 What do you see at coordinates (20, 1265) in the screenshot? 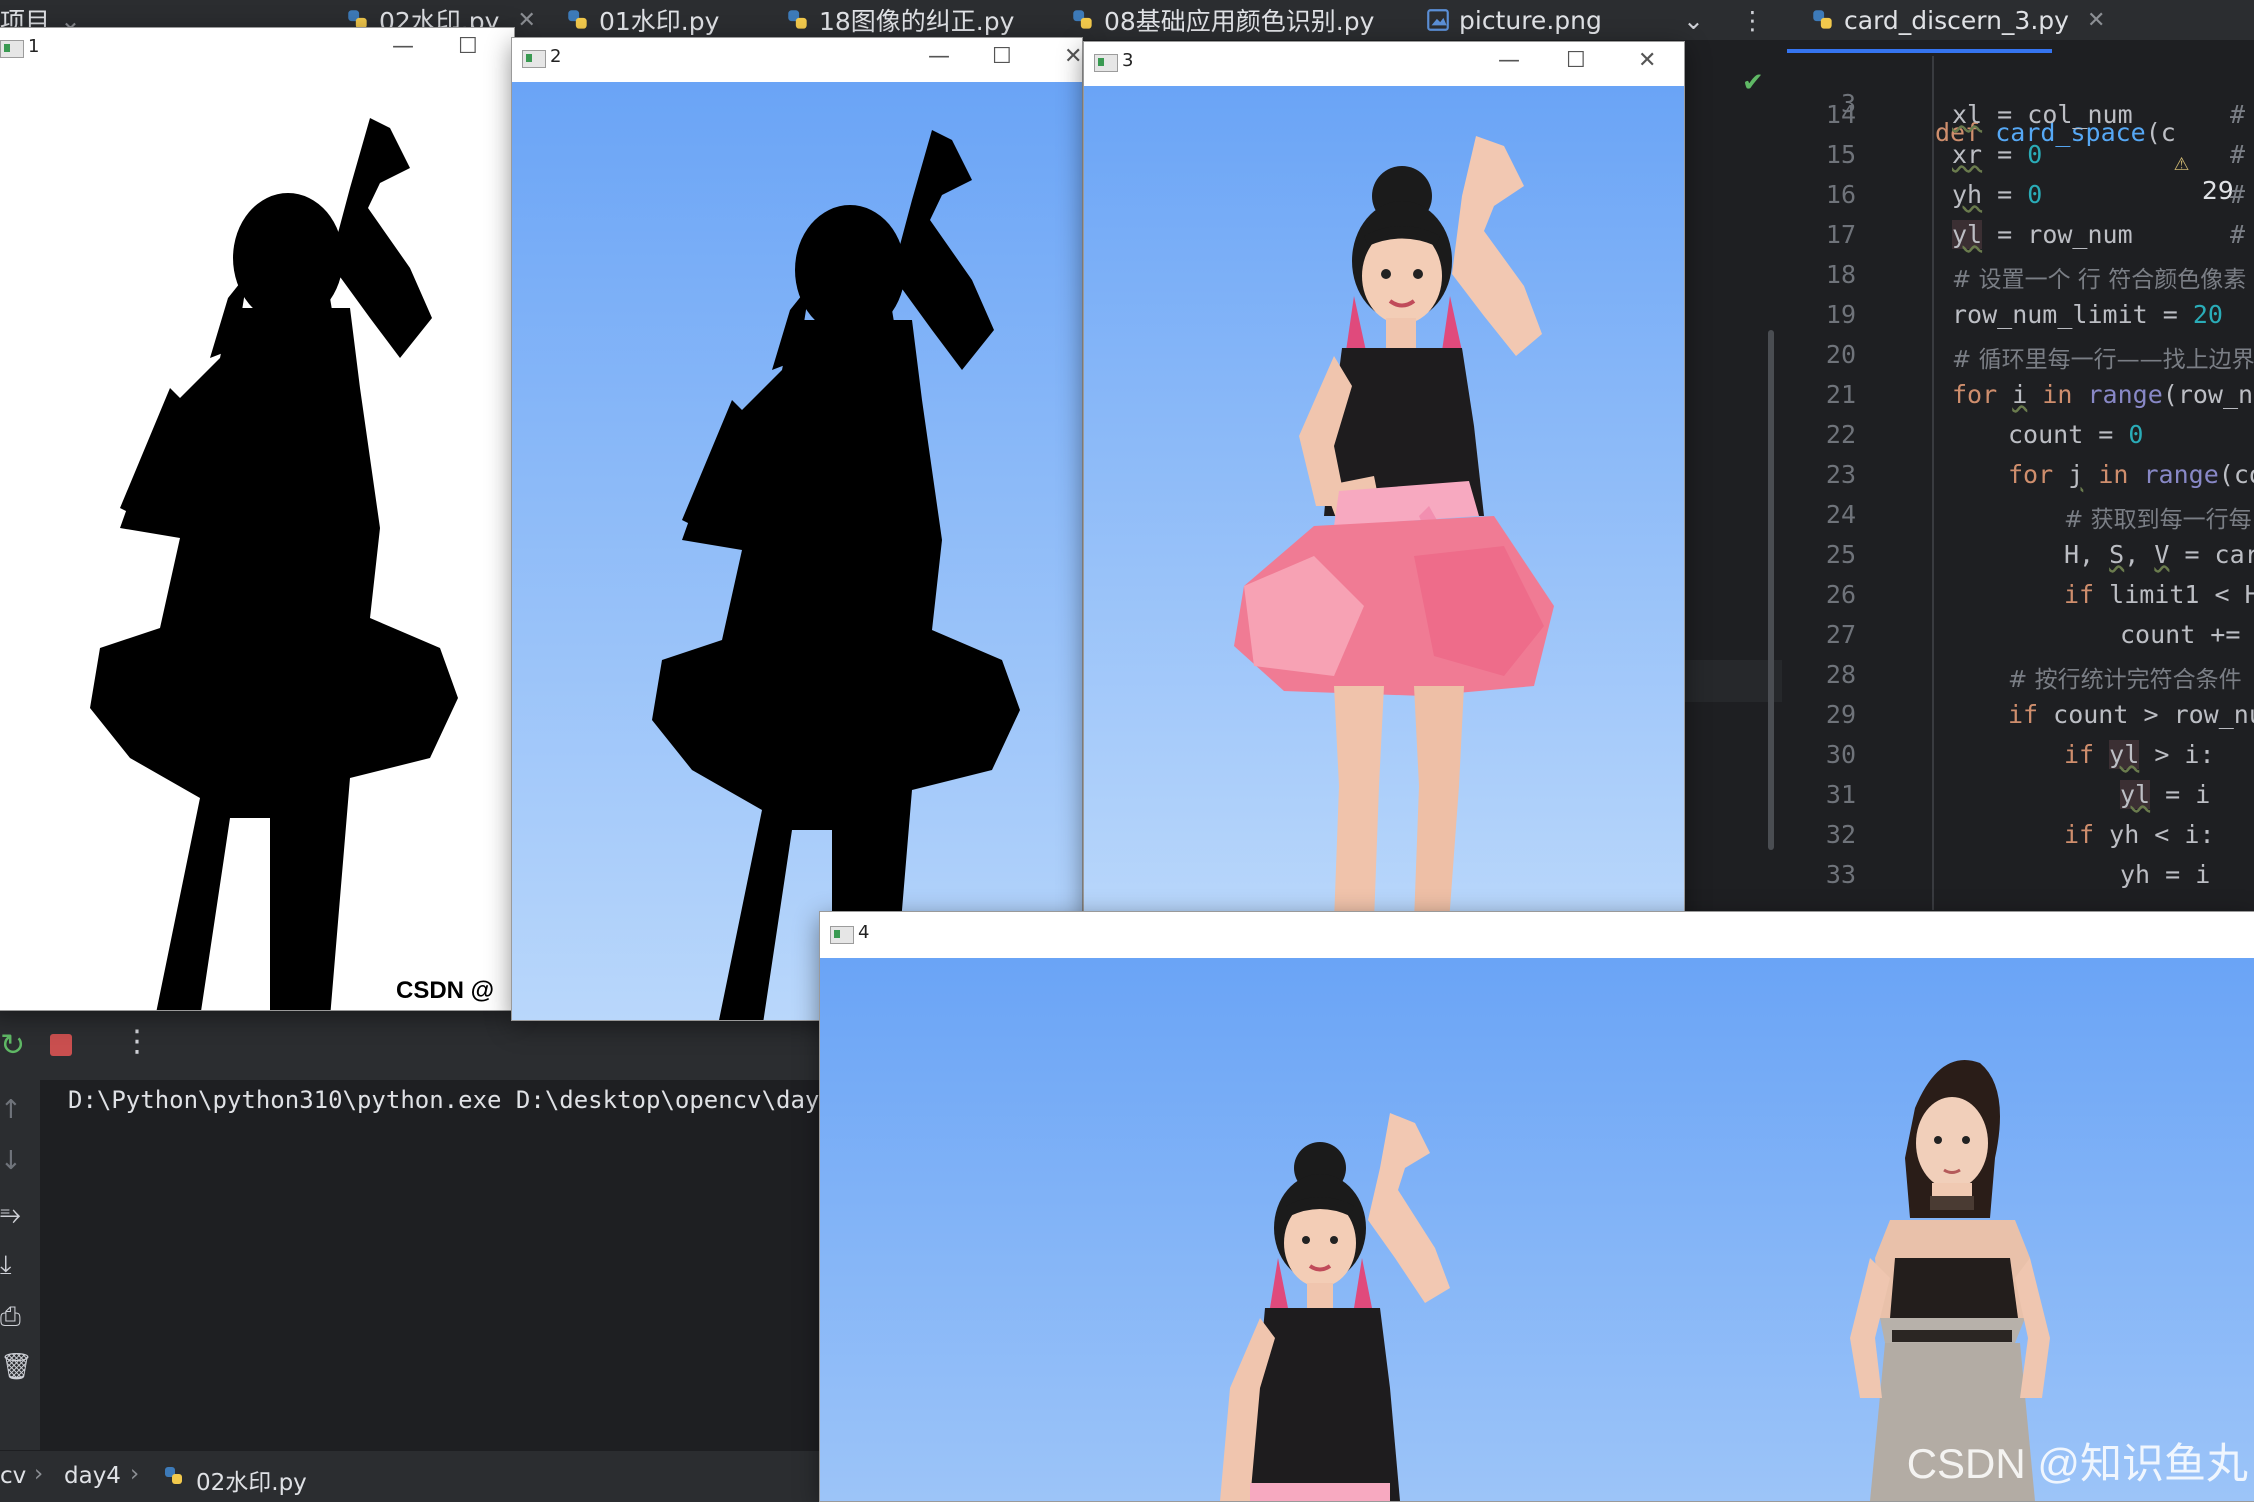
I see `run-side-toolbar: ↑ ↓ ⥱ ⤓ ⎙ 🗑` at bounding box center [20, 1265].